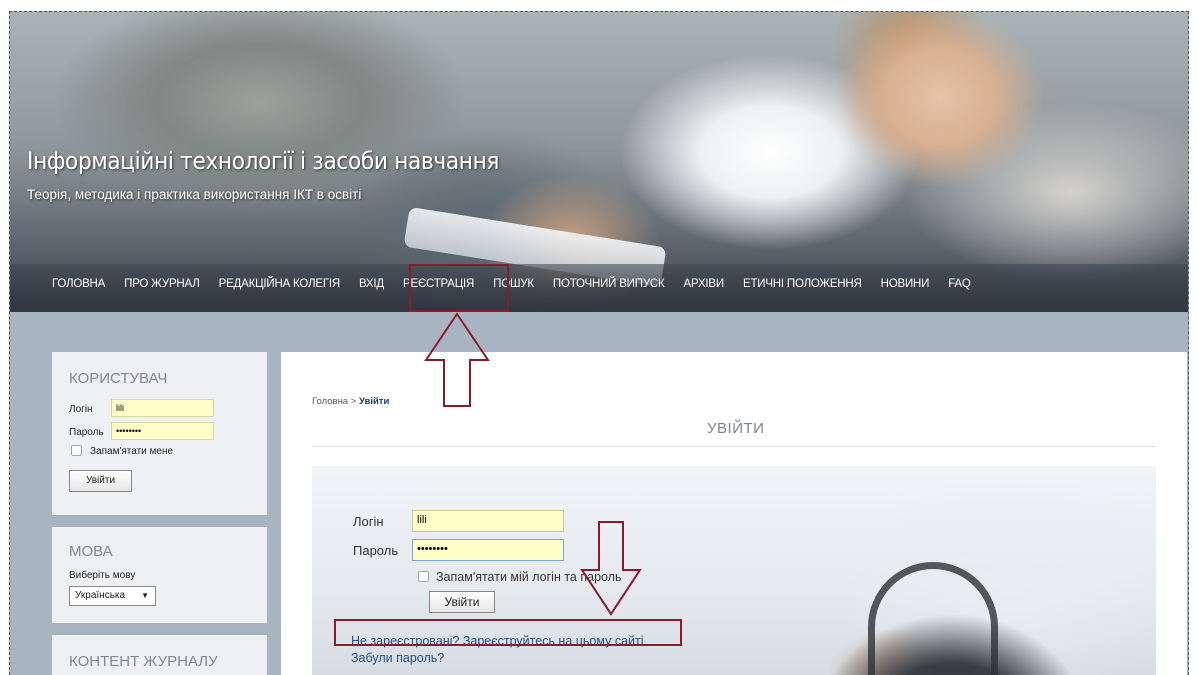 The height and width of the screenshot is (675, 1197). What do you see at coordinates (736, 428) in the screenshot?
I see `page-title: Увійти` at bounding box center [736, 428].